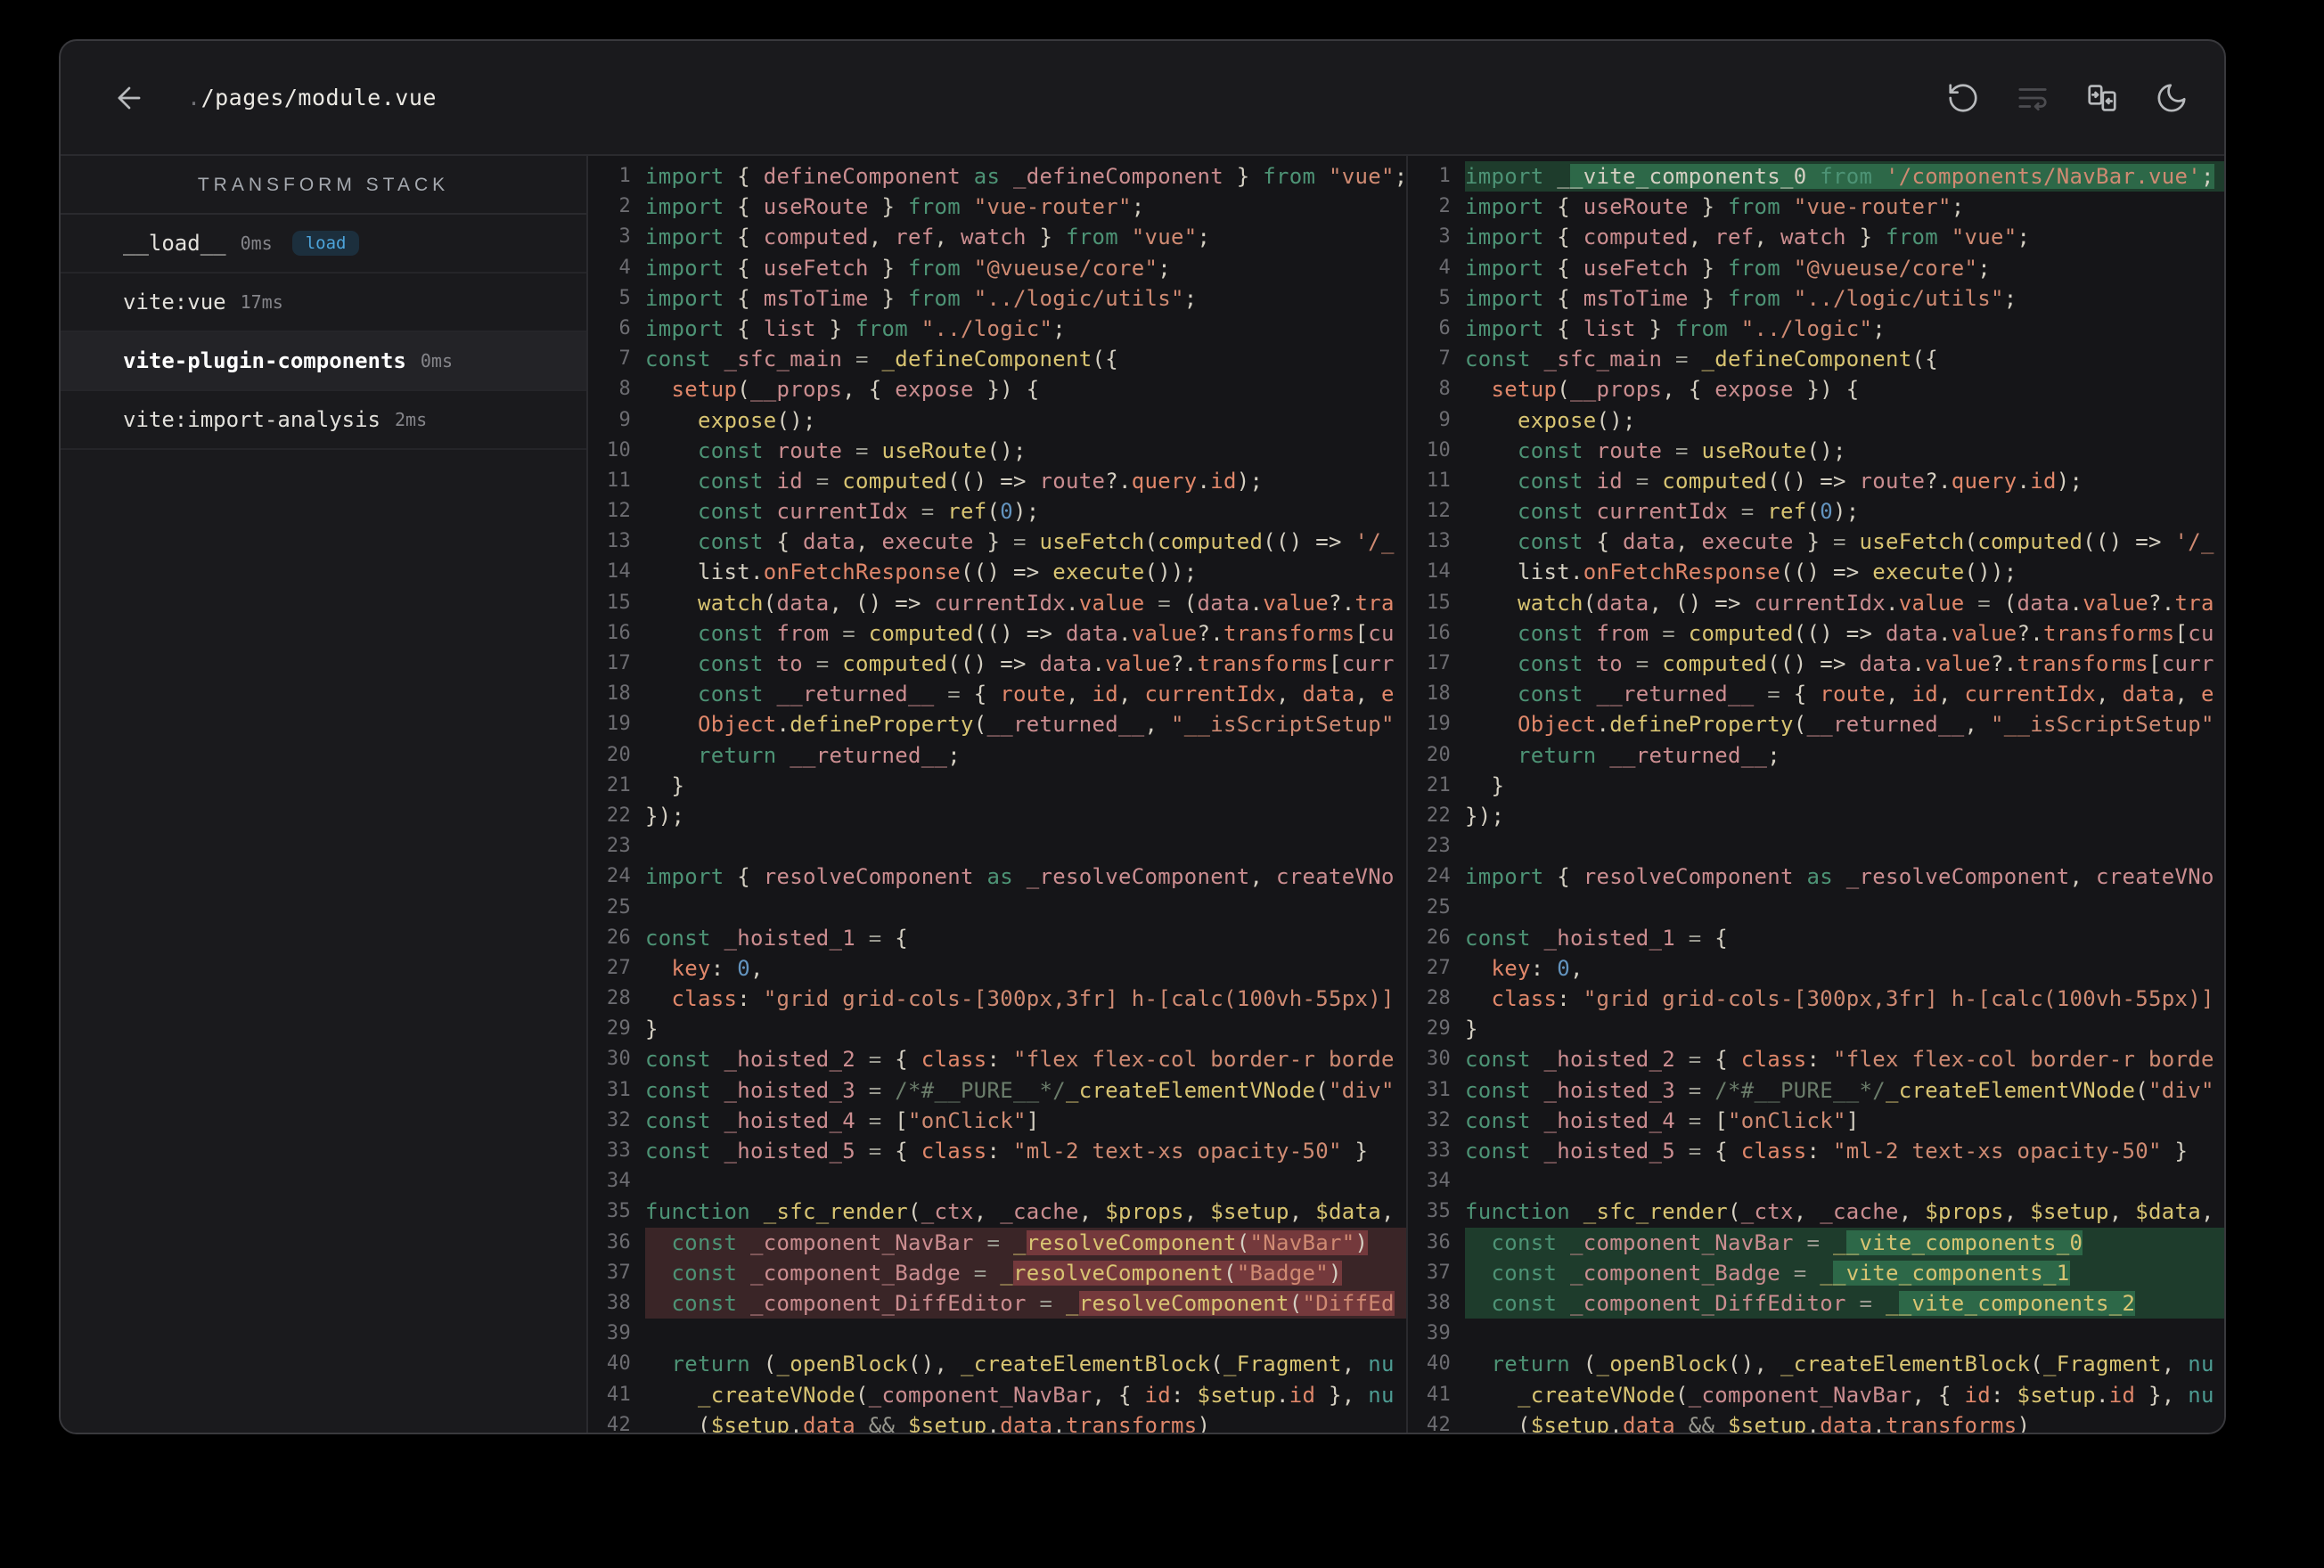 Image resolution: width=2324 pixels, height=1568 pixels. I want to click on code-line: 29}, so click(1816, 1029).